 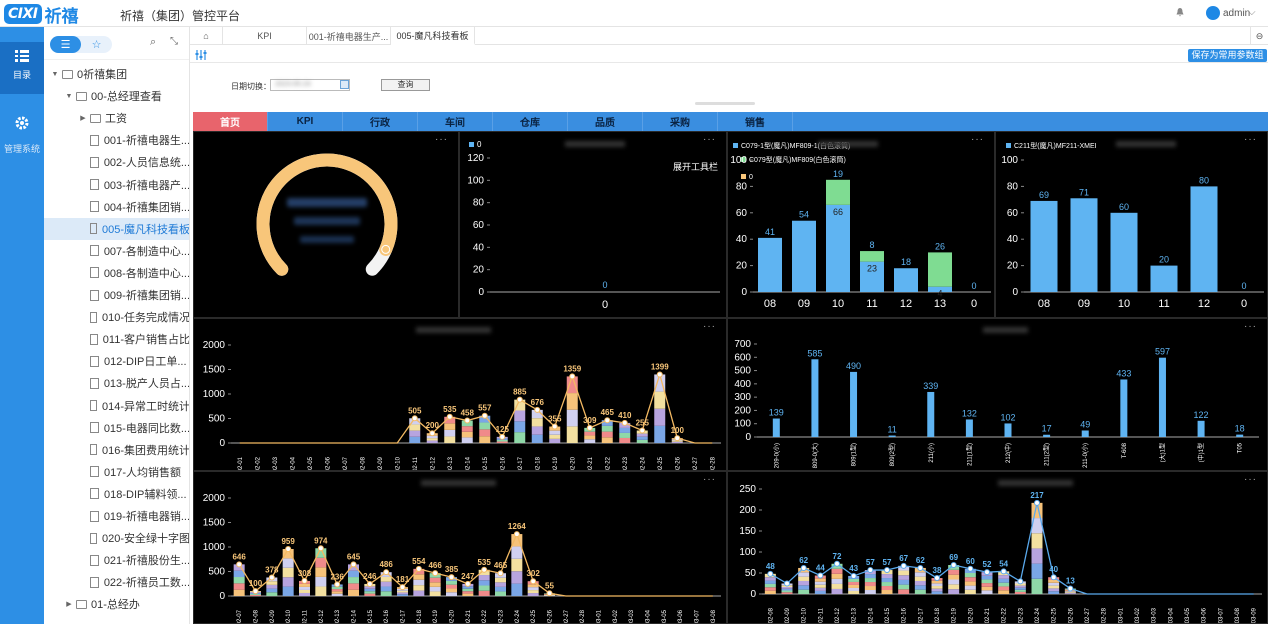 I want to click on y-tick-label: 0, so click(x=481, y=292).